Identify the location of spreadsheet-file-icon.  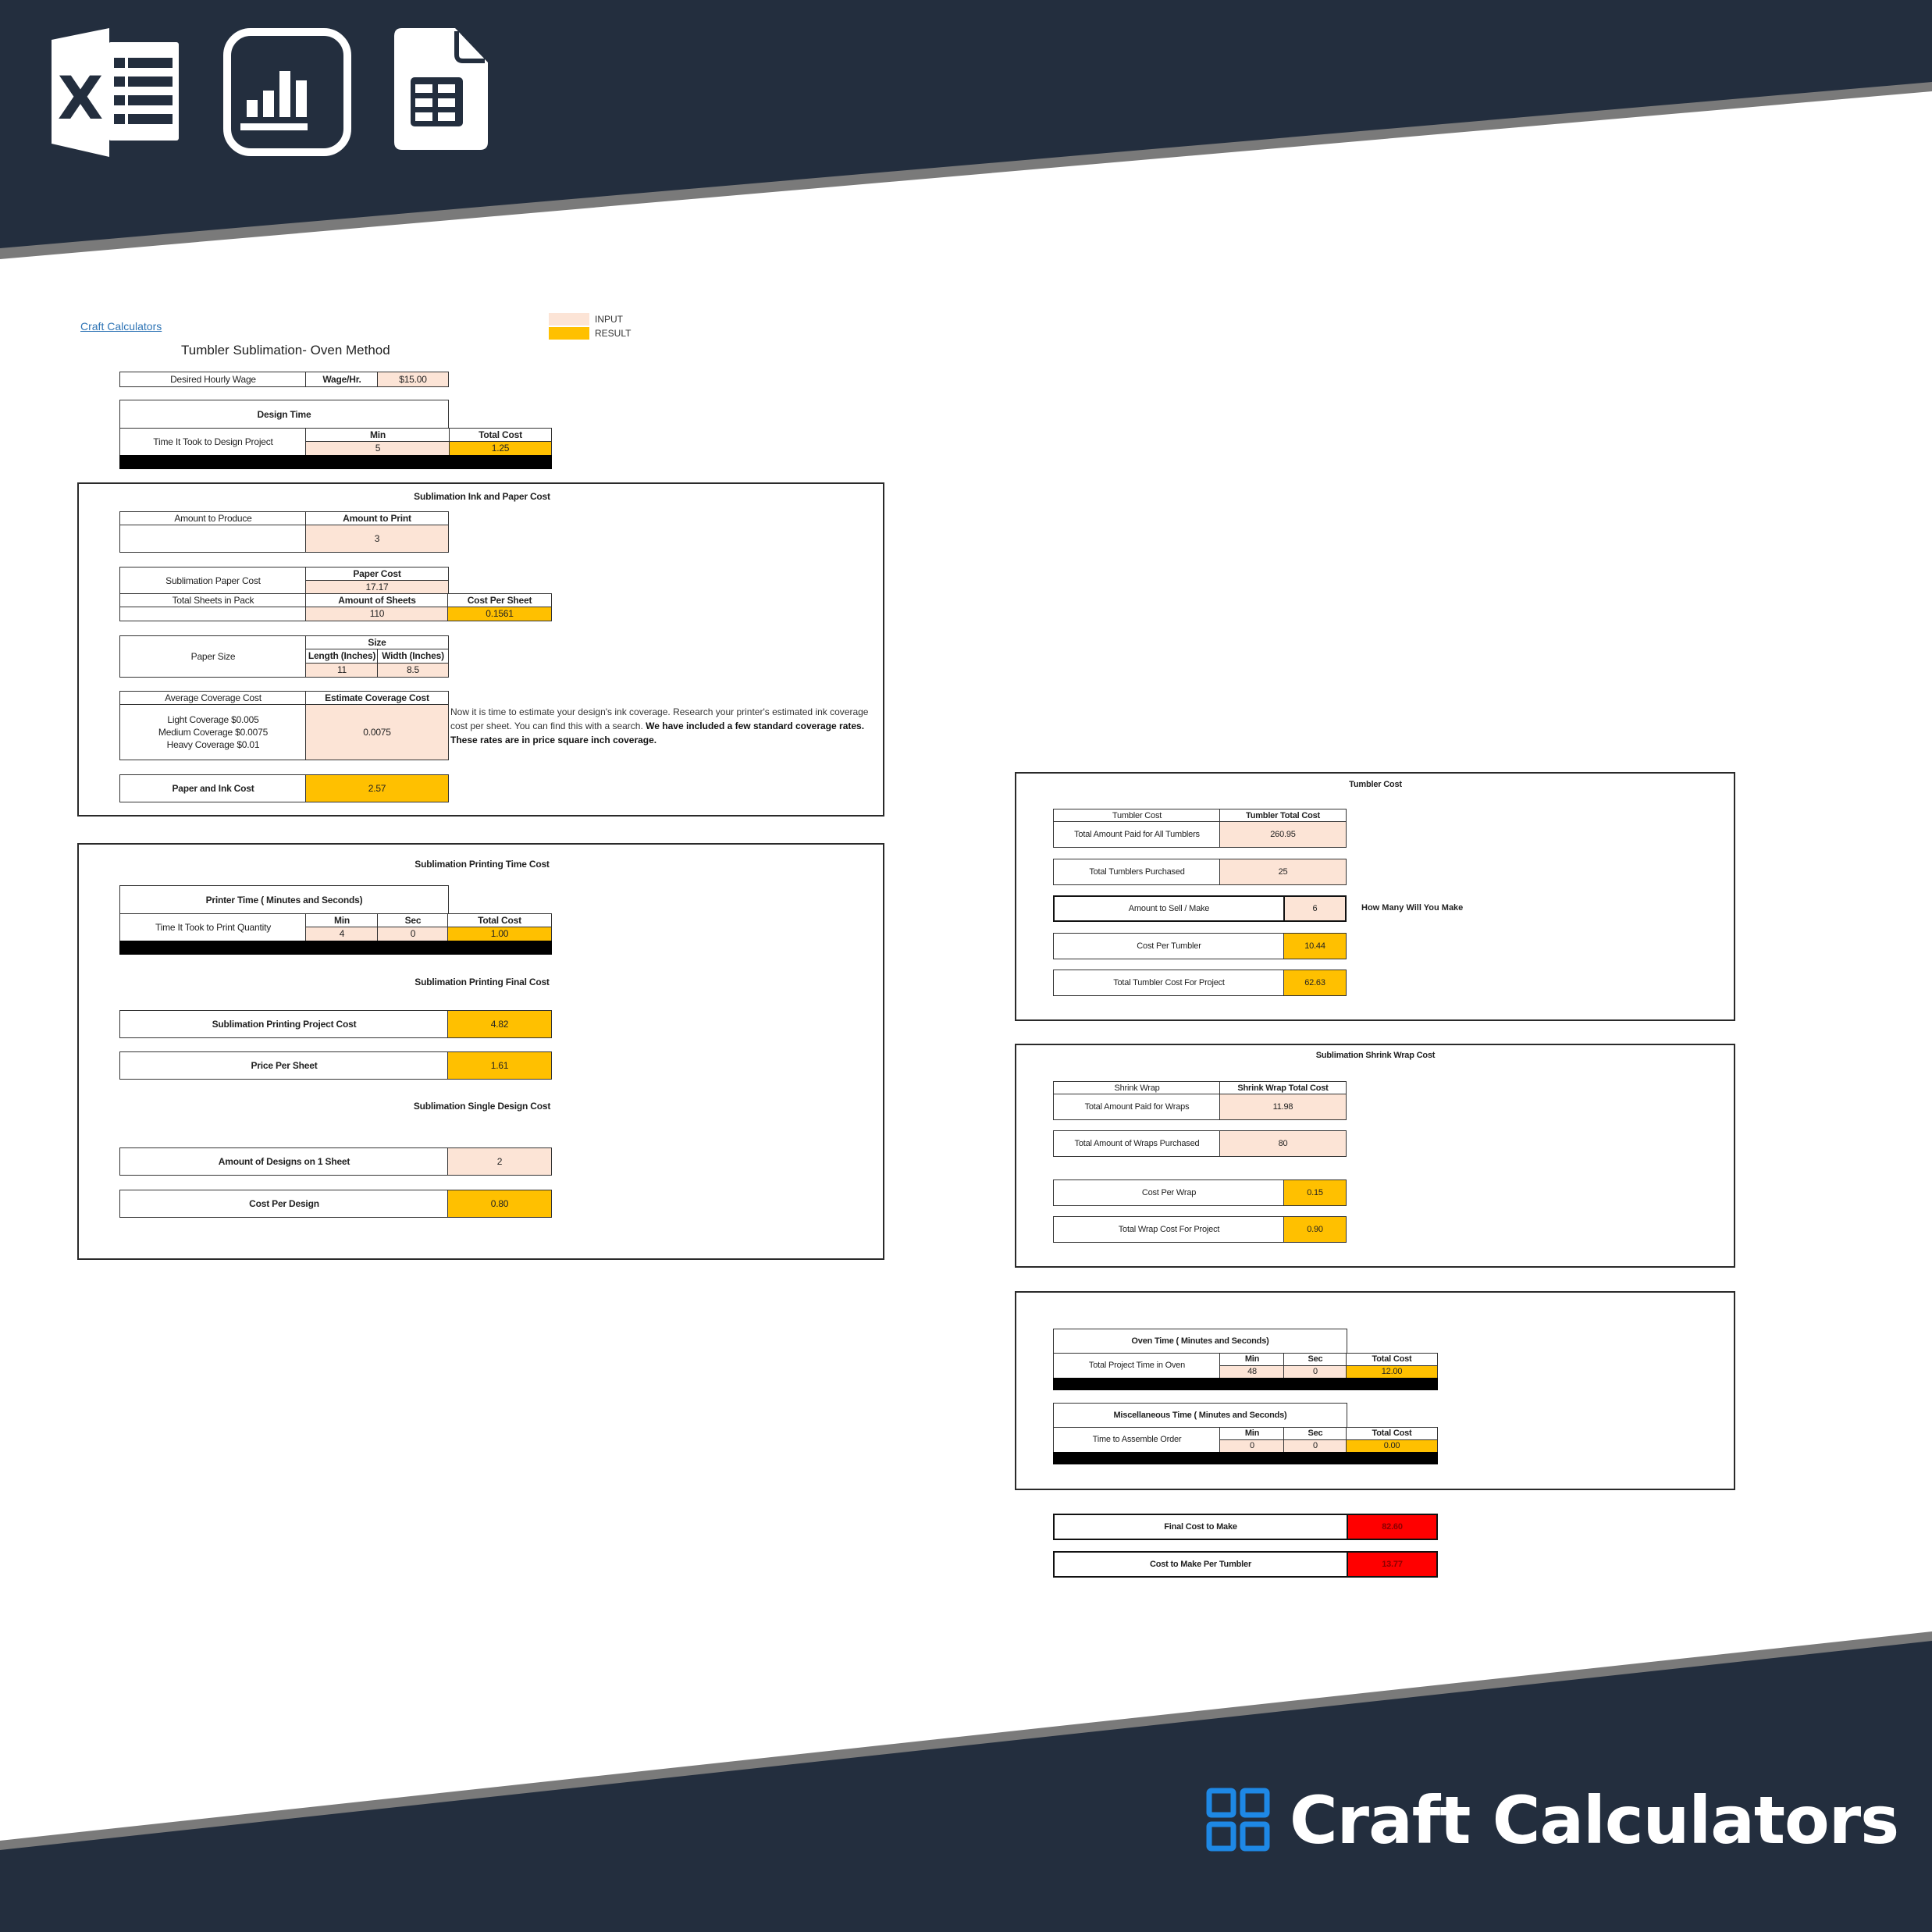
(441, 89).